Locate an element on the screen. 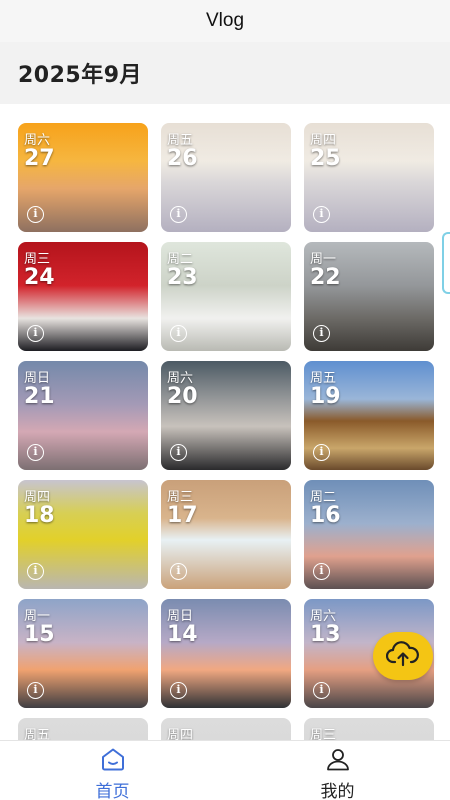  upload-button is located at coordinates (403, 656).